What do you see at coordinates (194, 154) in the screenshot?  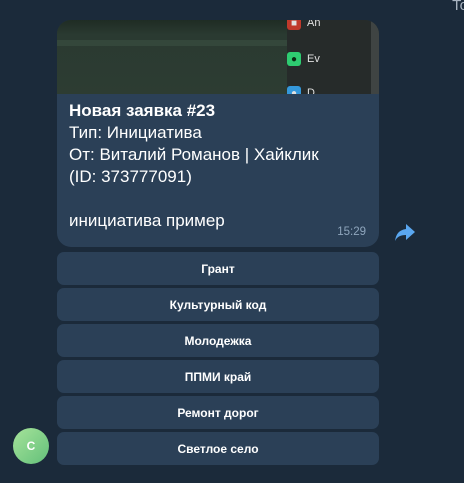 I see `message-from-line: От: Виталий Романов | Хайклик` at bounding box center [194, 154].